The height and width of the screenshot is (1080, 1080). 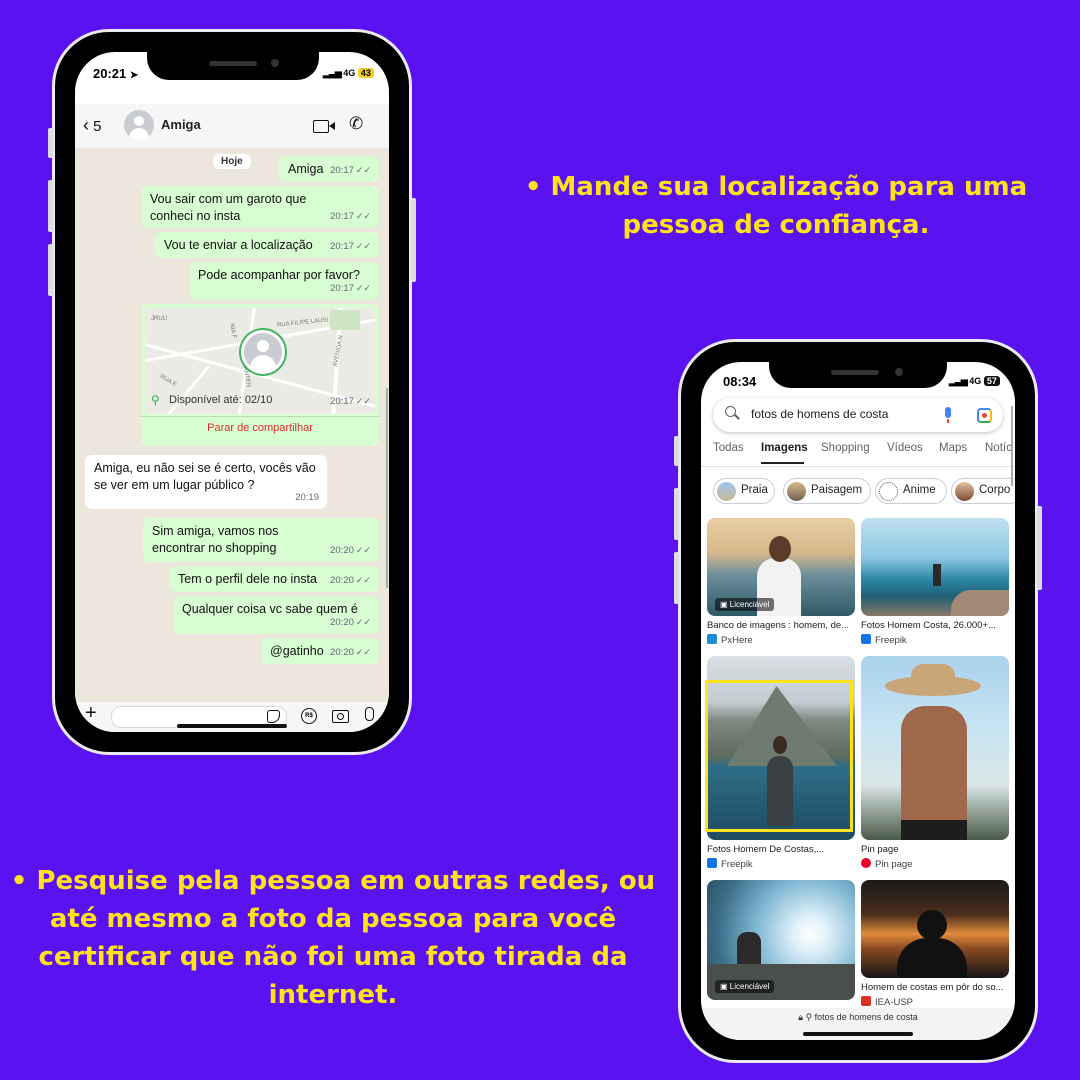 What do you see at coordinates (309, 716) in the screenshot?
I see `payment-icon: R$` at bounding box center [309, 716].